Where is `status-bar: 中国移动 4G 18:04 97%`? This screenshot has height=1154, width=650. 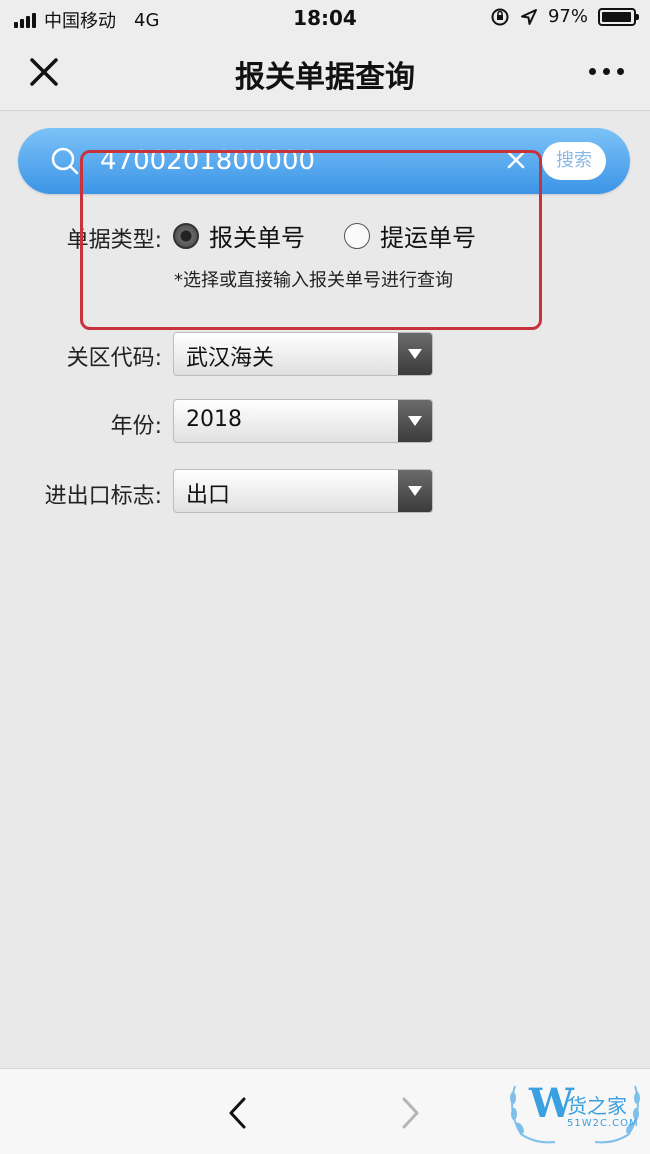
status-bar: 中国移动 4G 18:04 97% is located at coordinates (325, 19).